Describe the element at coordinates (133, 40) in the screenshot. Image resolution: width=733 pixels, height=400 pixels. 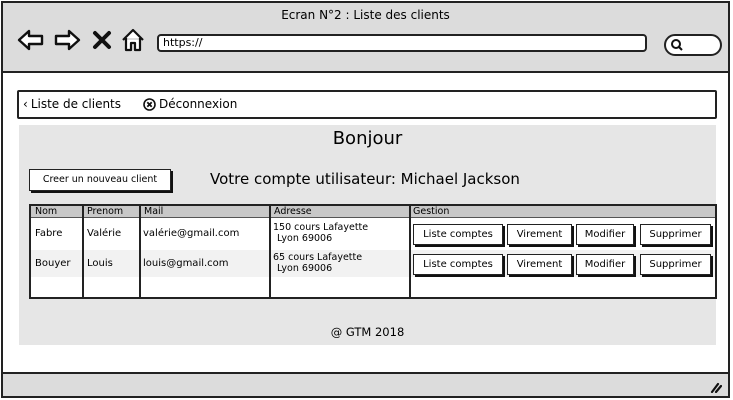
I see `home-icon` at that location.